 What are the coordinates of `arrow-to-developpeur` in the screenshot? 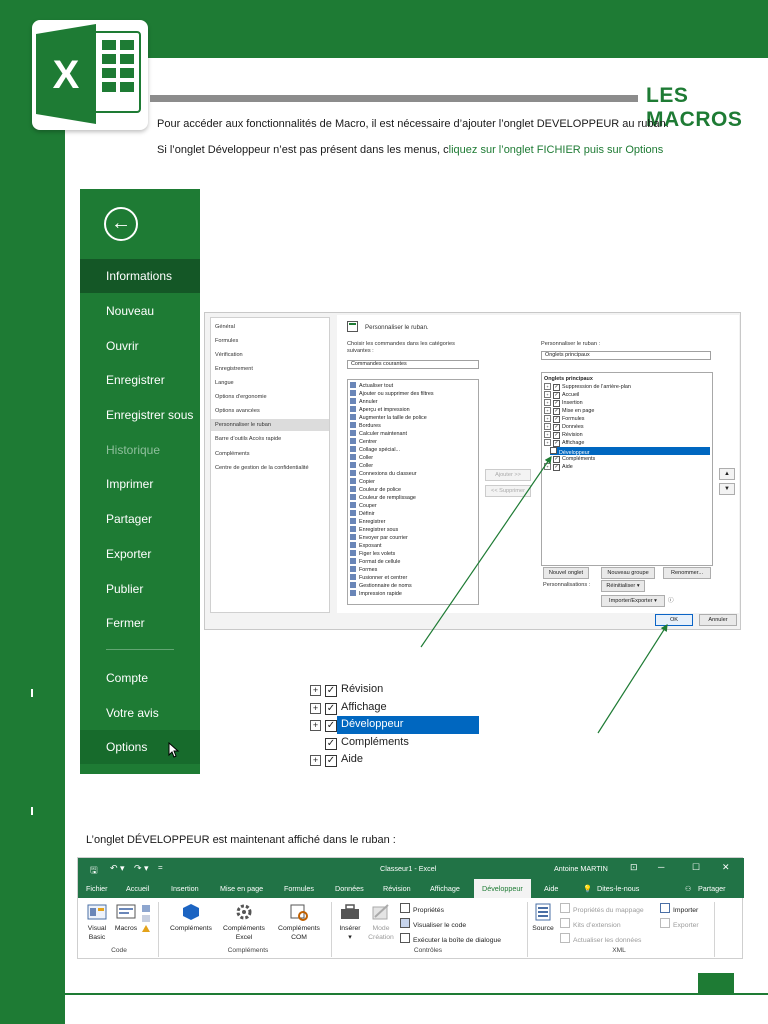 It's located at (486, 552).